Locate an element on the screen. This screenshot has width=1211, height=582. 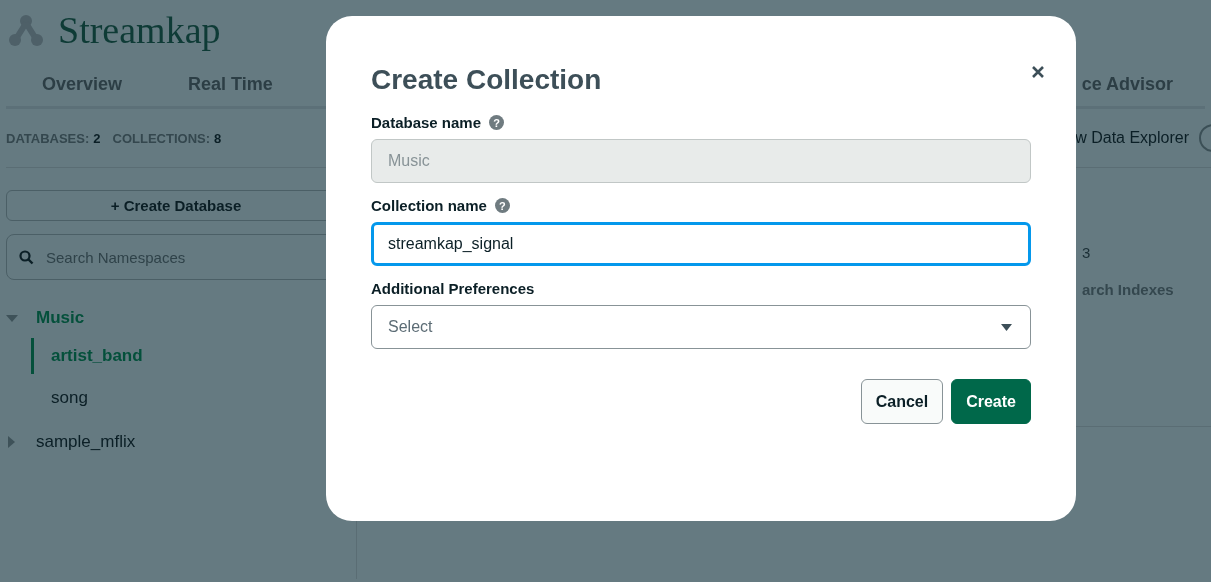
stat-value: 2 is located at coordinates (97, 138).